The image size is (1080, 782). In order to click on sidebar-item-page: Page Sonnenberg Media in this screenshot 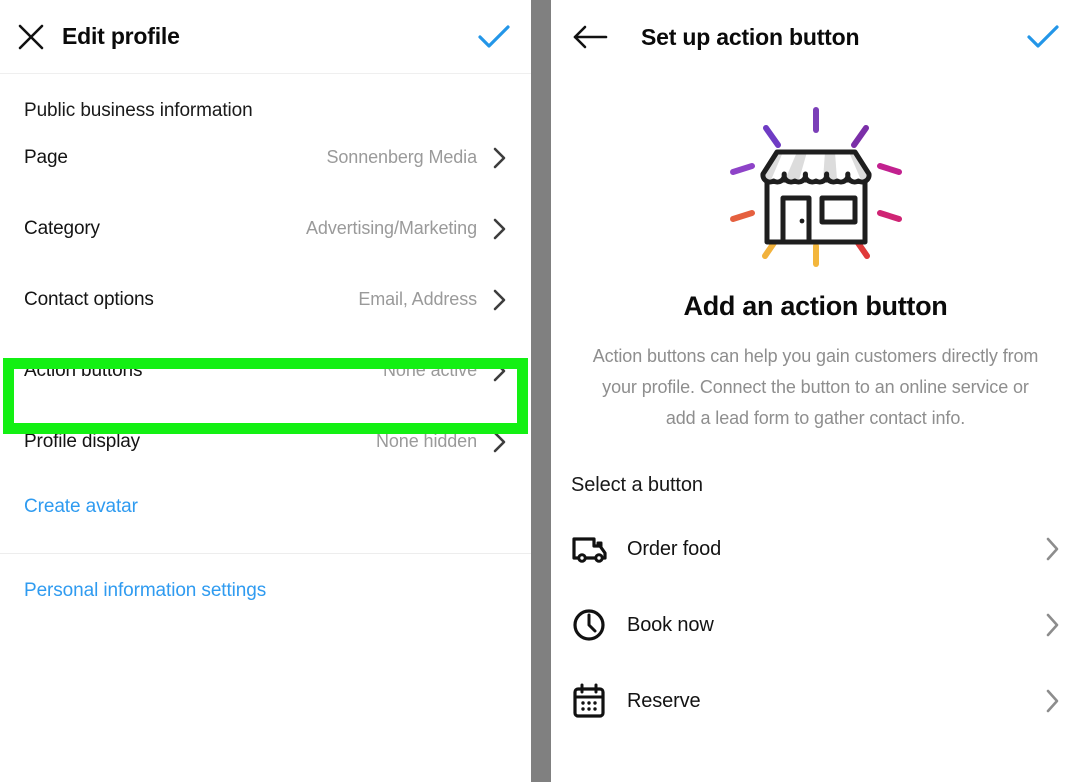, I will do `click(265, 157)`.